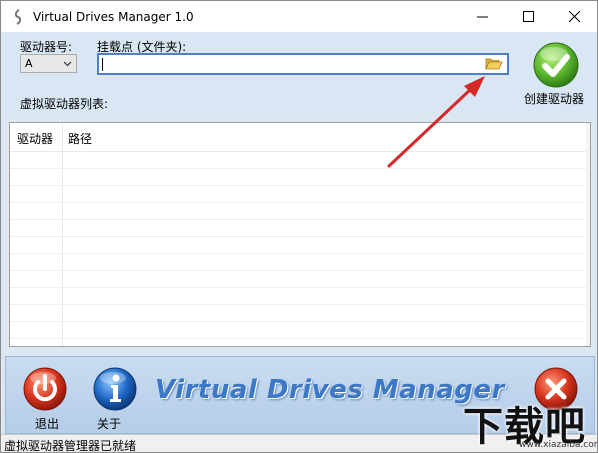 Image resolution: width=598 pixels, height=453 pixels. What do you see at coordinates (48, 63) in the screenshot?
I see `drive-letter-select: A` at bounding box center [48, 63].